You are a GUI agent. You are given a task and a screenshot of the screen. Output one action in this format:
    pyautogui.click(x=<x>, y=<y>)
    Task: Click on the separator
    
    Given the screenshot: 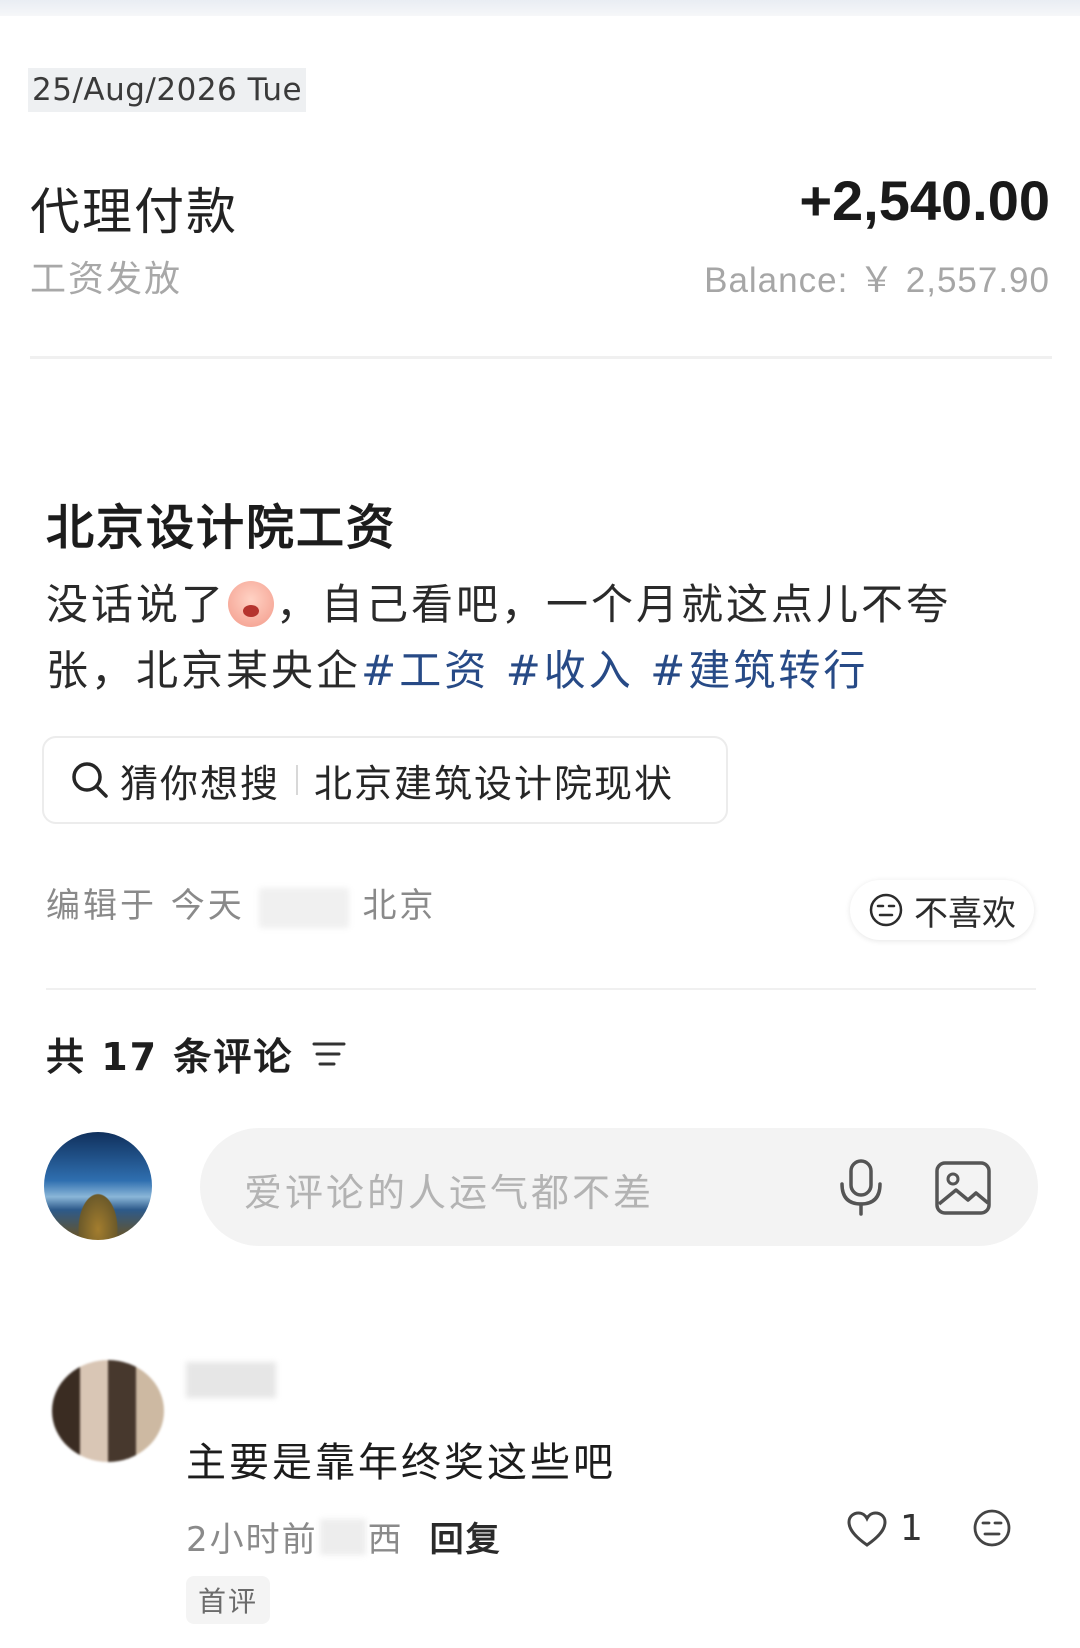 What is the action you would take?
    pyautogui.click(x=297, y=780)
    